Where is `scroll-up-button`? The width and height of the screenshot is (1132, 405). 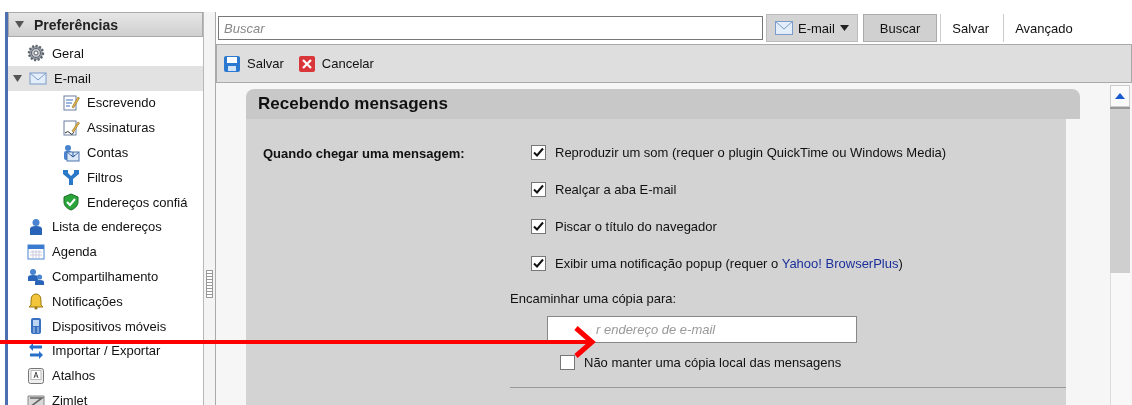 scroll-up-button is located at coordinates (1120, 96).